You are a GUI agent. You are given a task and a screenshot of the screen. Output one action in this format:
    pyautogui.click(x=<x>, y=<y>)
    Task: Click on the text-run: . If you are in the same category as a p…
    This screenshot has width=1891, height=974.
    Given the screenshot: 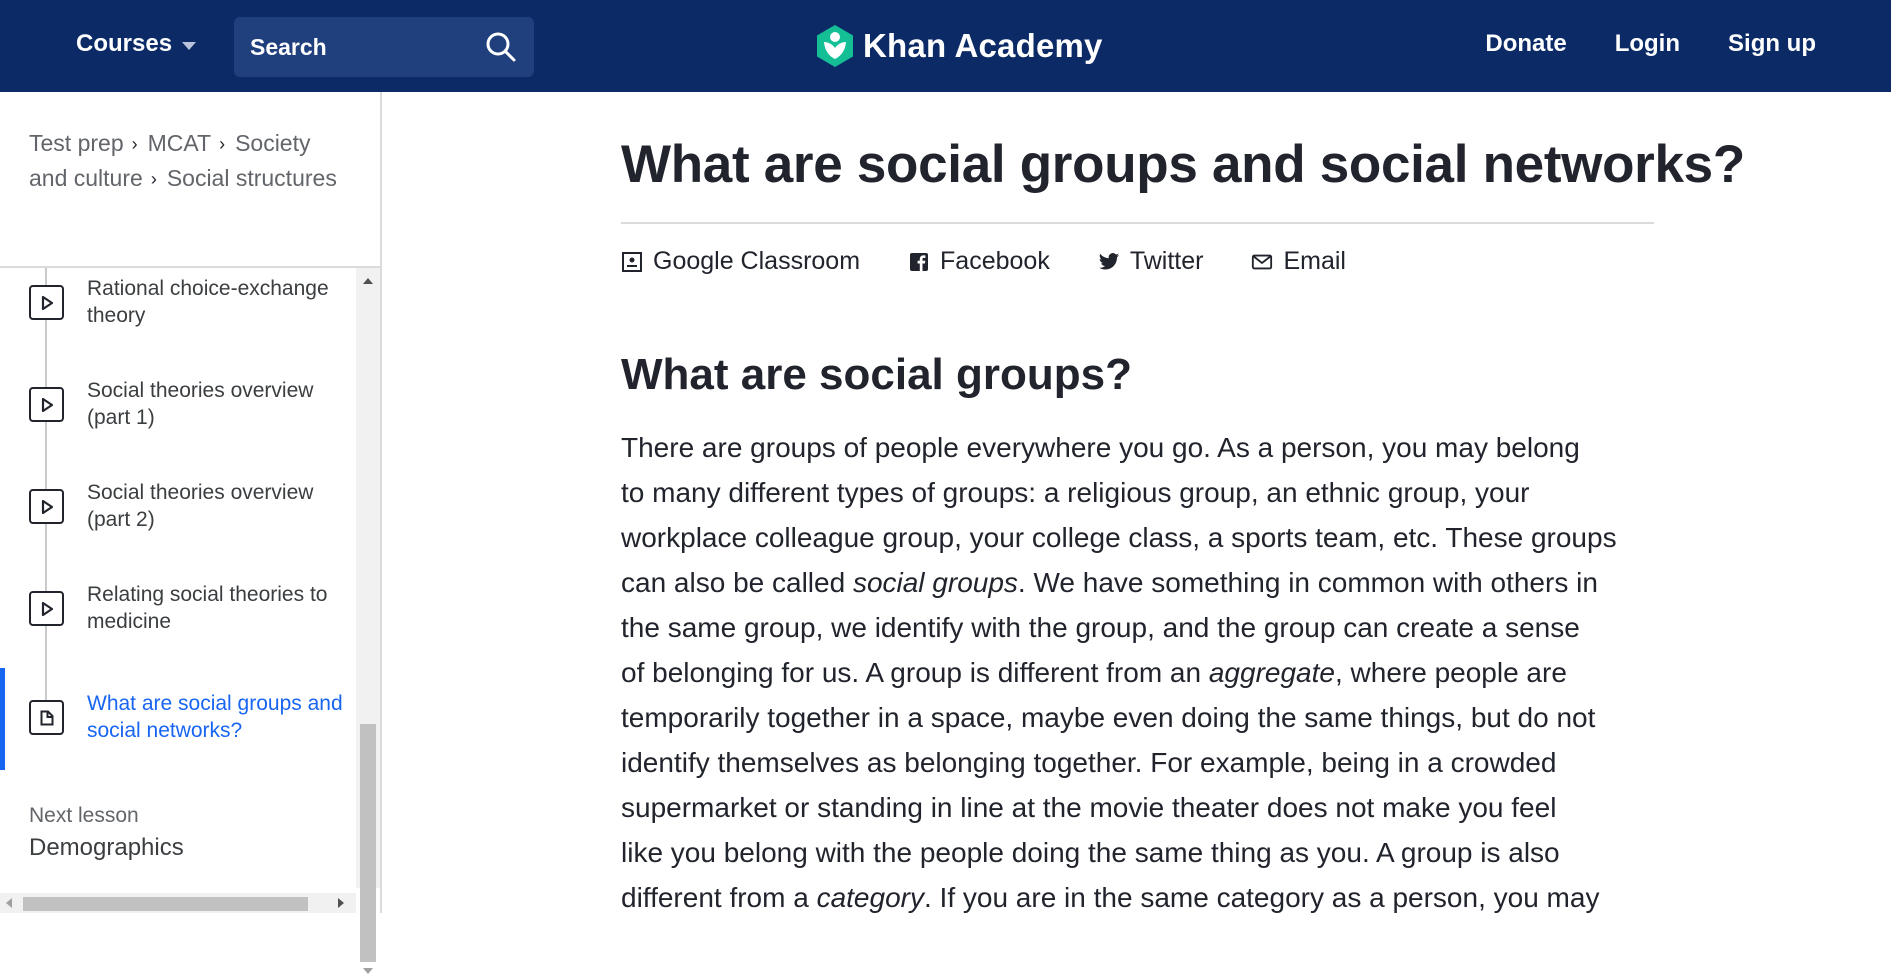 What is the action you would take?
    pyautogui.click(x=1261, y=897)
    